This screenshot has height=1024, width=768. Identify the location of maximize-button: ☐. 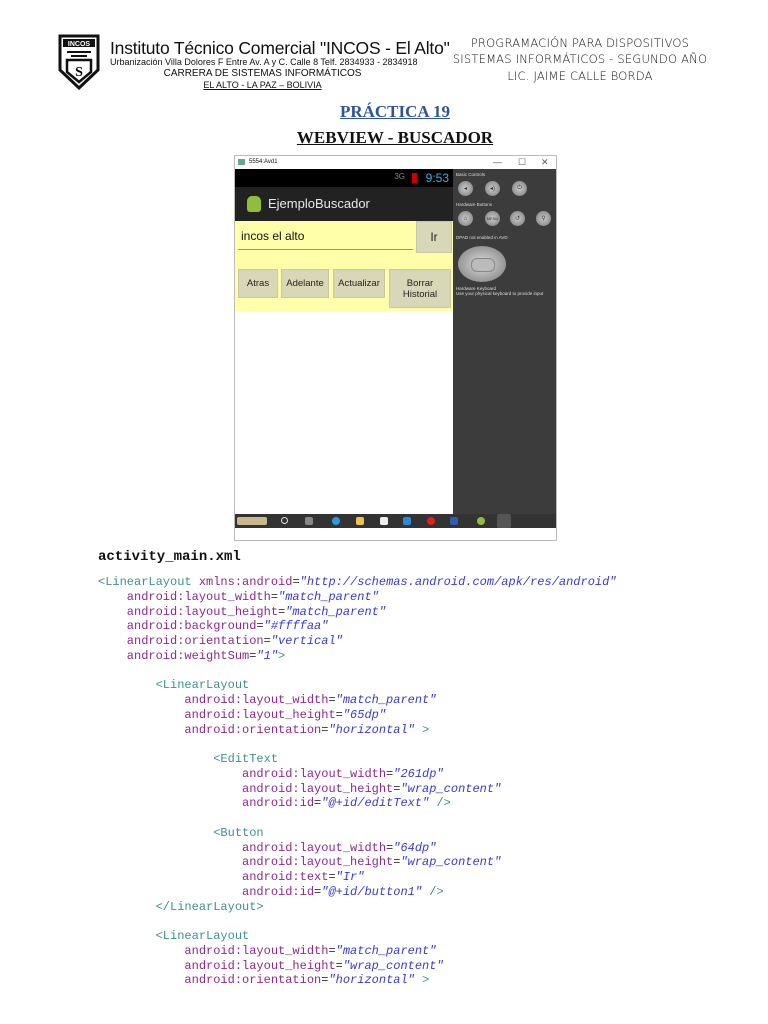
(522, 162).